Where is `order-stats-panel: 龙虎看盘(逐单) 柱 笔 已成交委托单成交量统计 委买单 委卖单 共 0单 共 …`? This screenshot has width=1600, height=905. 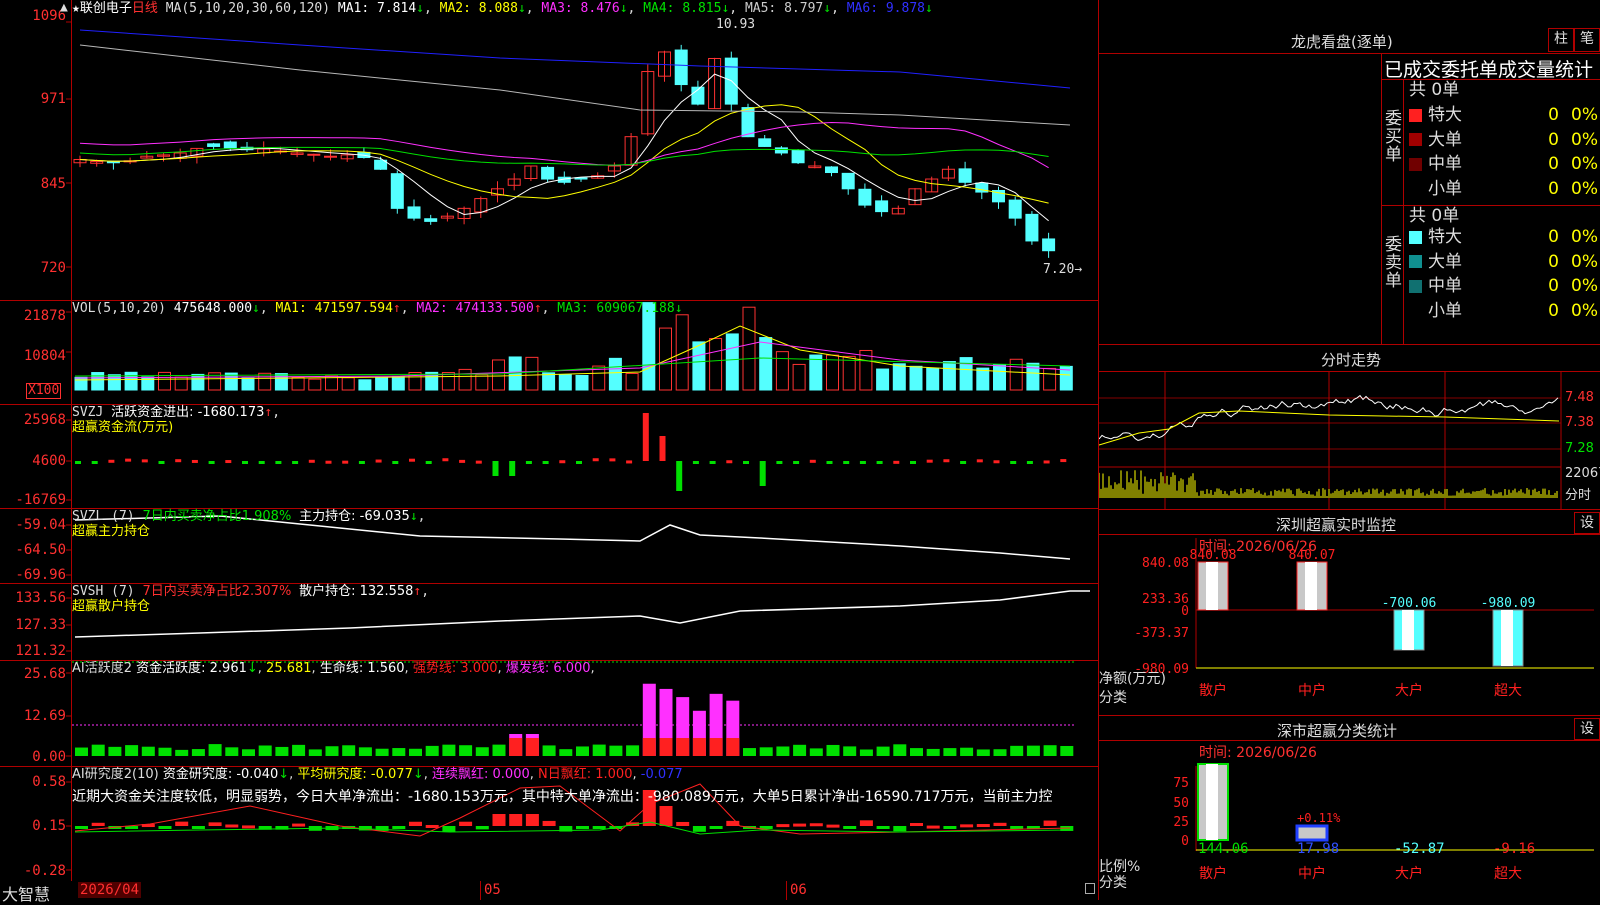 order-stats-panel: 龙虎看盘(逐单) 柱 笔 已成交委托单成交量统计 委买单 委卖单 共 0单 共 … is located at coordinates (1349, 172).